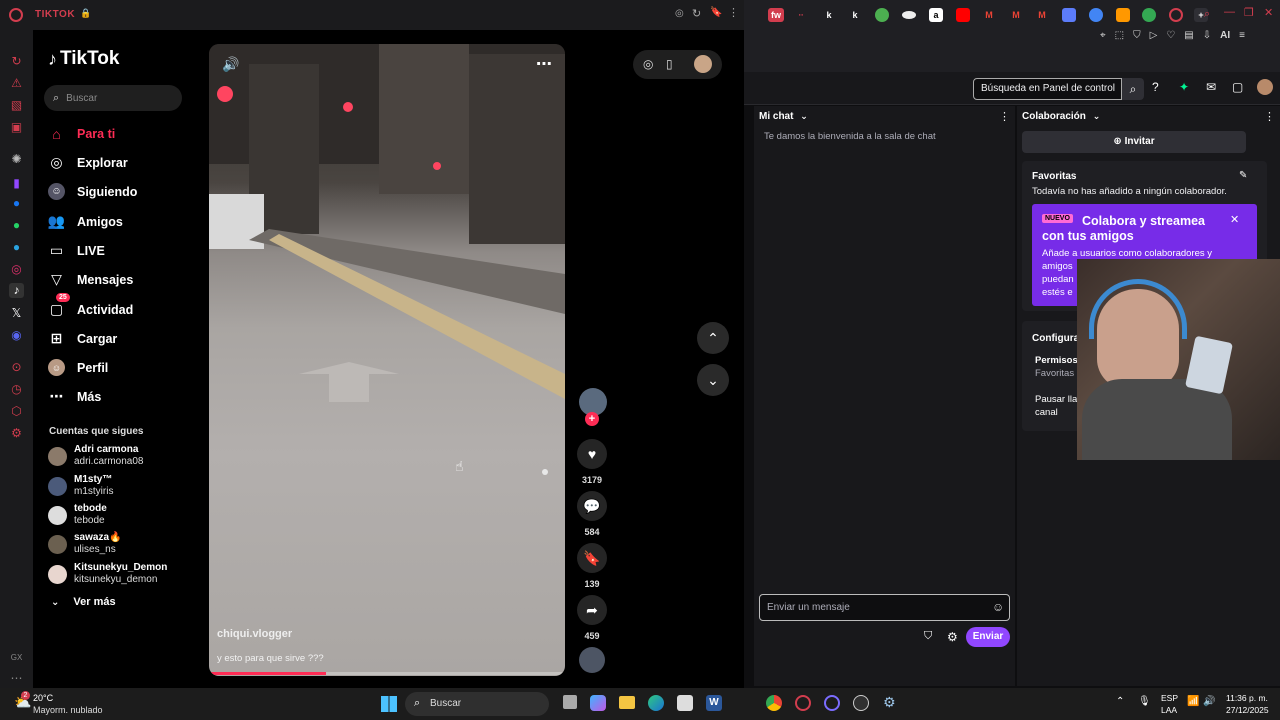 The width and height of the screenshot is (1280, 720). I want to click on following-item: Kitsunekyu_Demon kitsunekyu_demon, so click(107, 574).